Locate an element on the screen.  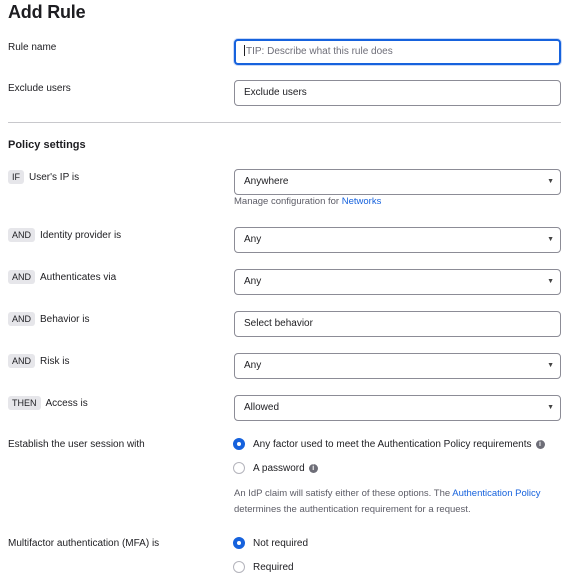
mfa-option-required: Required is located at coordinates (263, 567).